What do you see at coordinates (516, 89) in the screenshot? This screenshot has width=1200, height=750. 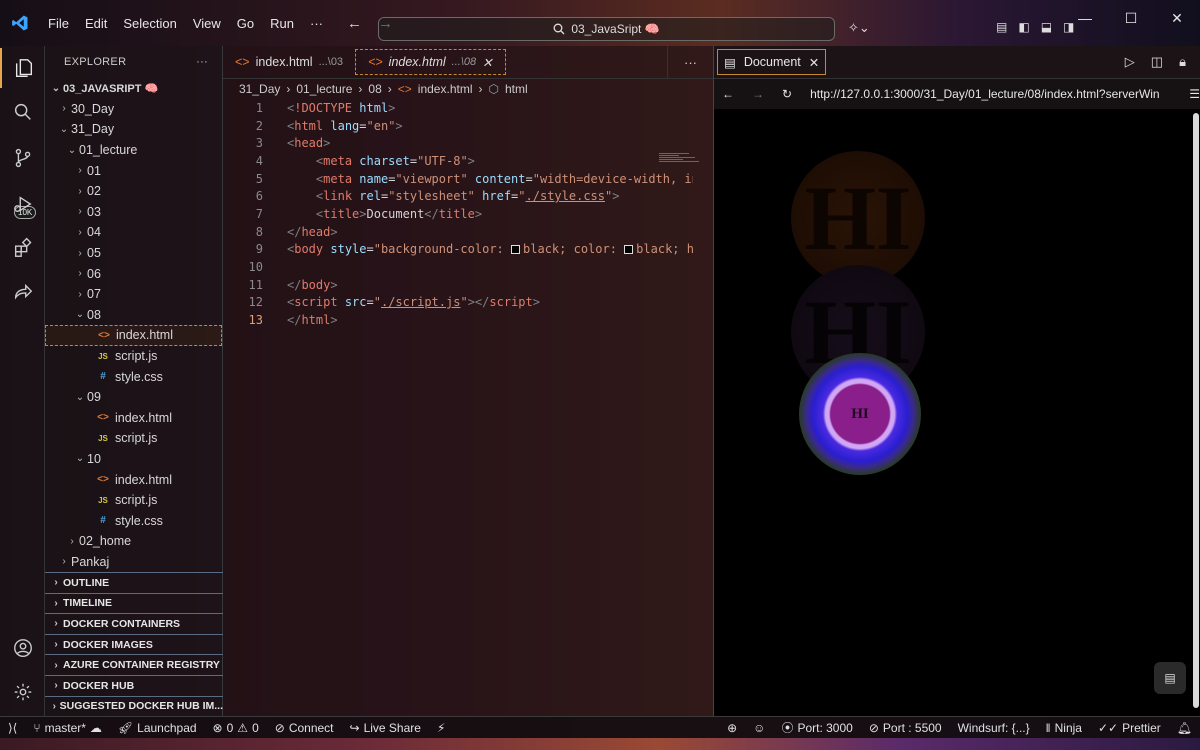 I see `breadcrumb-item: html` at bounding box center [516, 89].